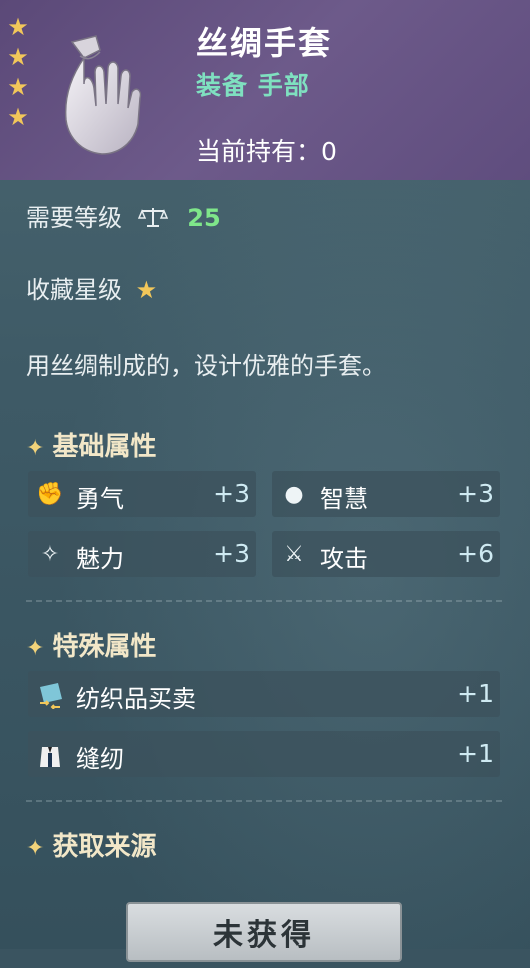  Describe the element at coordinates (253, 85) in the screenshot. I see `item-type: 装备 手部` at that location.